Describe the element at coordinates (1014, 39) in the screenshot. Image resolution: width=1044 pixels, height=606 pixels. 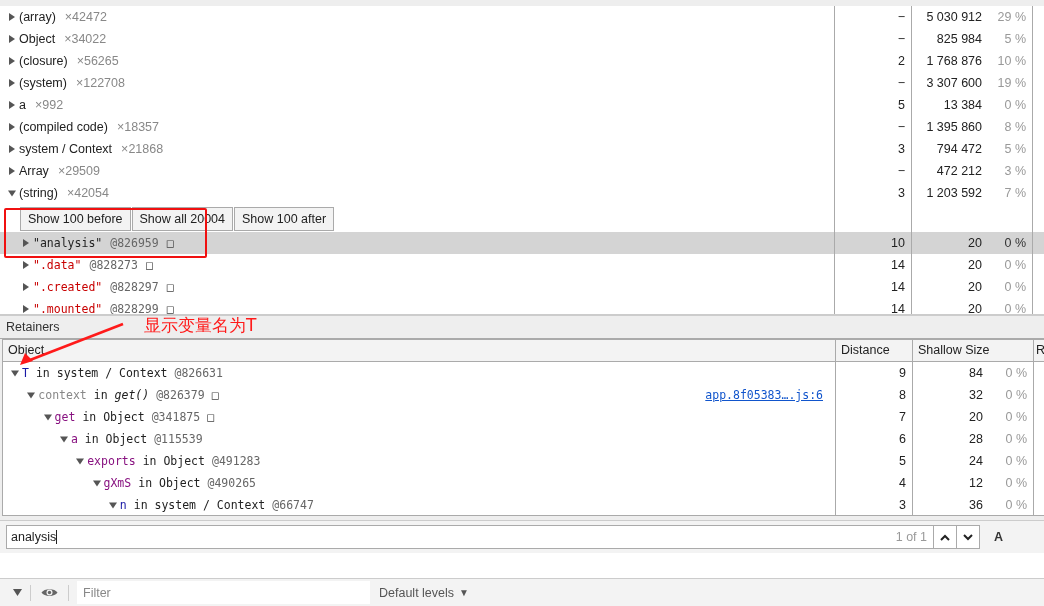
I see `percent-cell-text: 5 %` at that location.